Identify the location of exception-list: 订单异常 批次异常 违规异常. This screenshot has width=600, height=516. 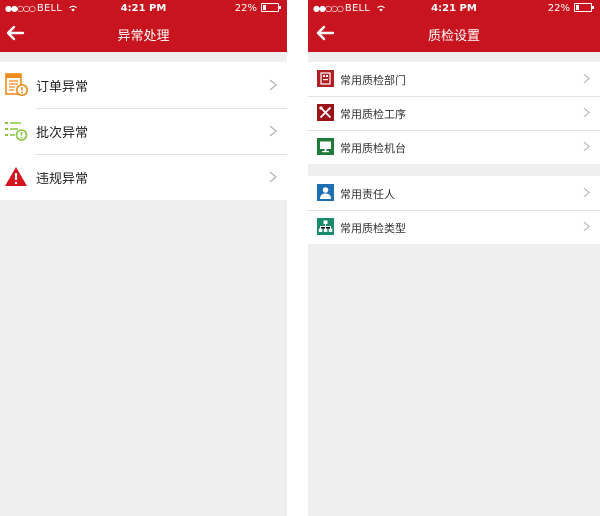
(143, 131).